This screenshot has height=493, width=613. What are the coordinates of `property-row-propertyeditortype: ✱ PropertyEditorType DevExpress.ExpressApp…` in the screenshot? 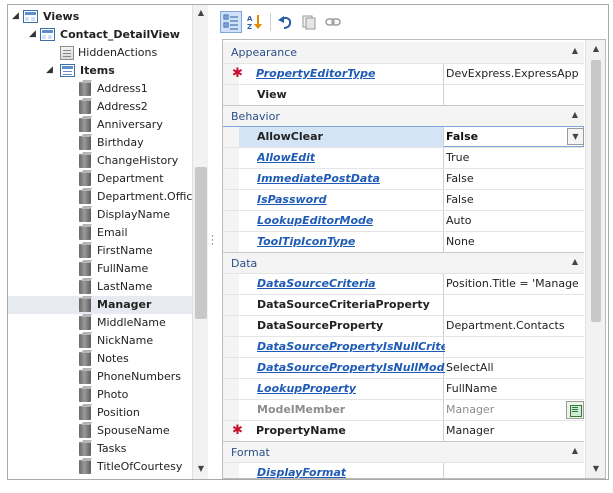 It's located at (403, 73).